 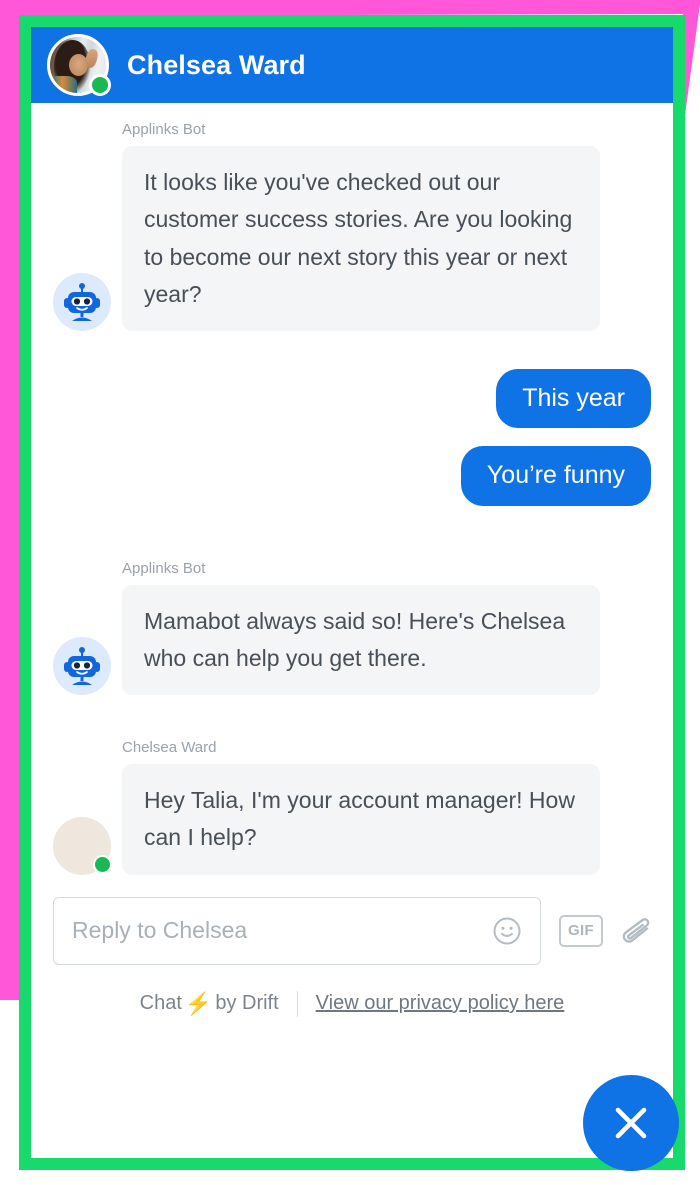 I want to click on paperclip-icon, so click(x=634, y=931).